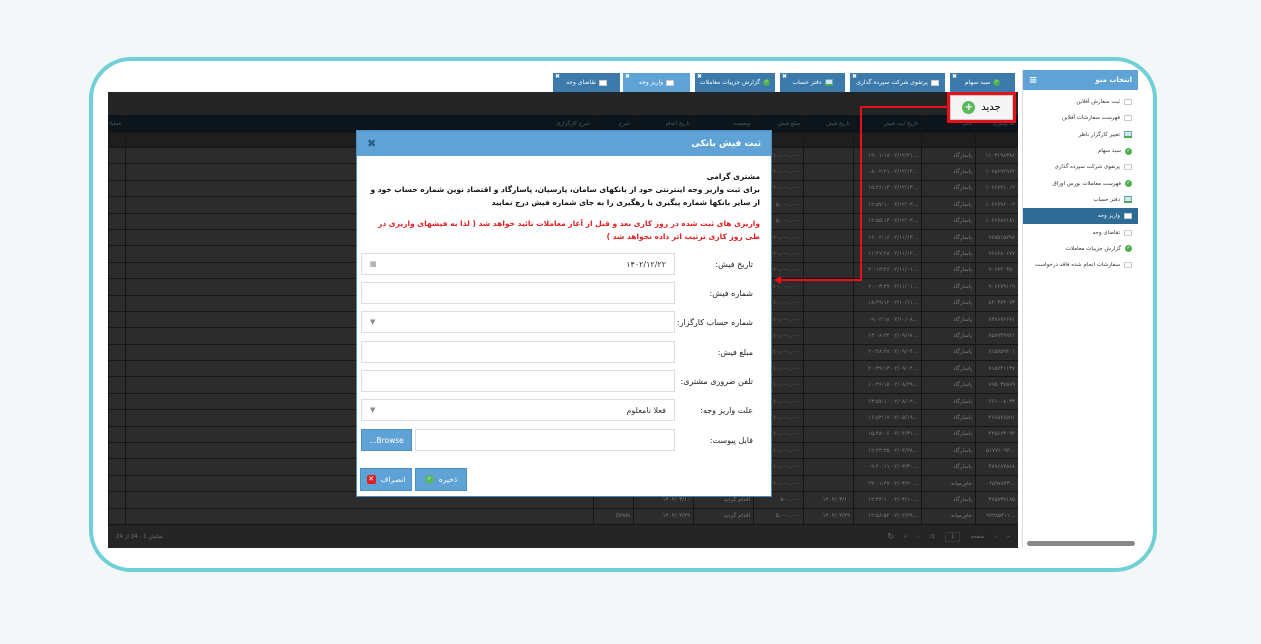 Image resolution: width=1261 pixels, height=644 pixels. Describe the element at coordinates (518, 410) in the screenshot. I see `reason-select: فعلا نامعلوم ▼` at that location.